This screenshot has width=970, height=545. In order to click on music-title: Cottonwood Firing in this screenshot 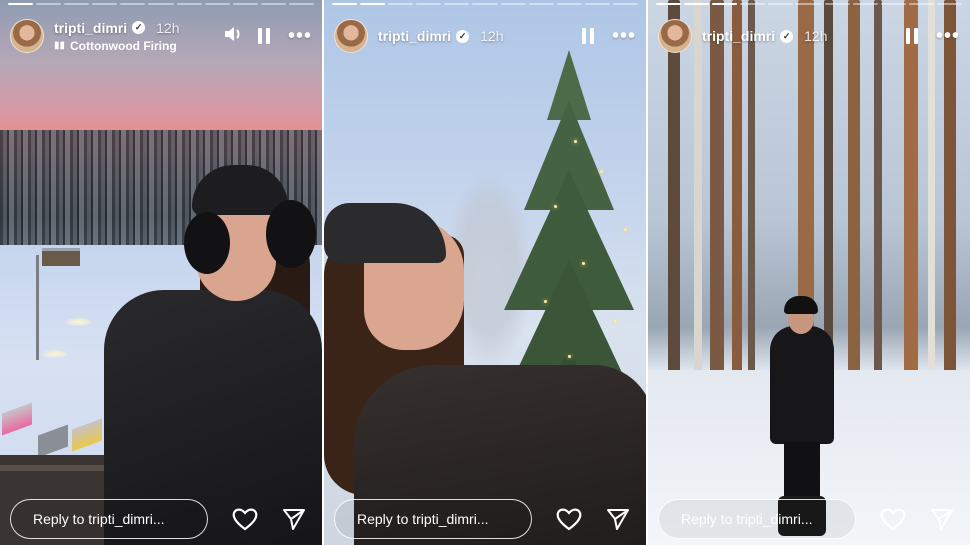, I will do `click(123, 45)`.